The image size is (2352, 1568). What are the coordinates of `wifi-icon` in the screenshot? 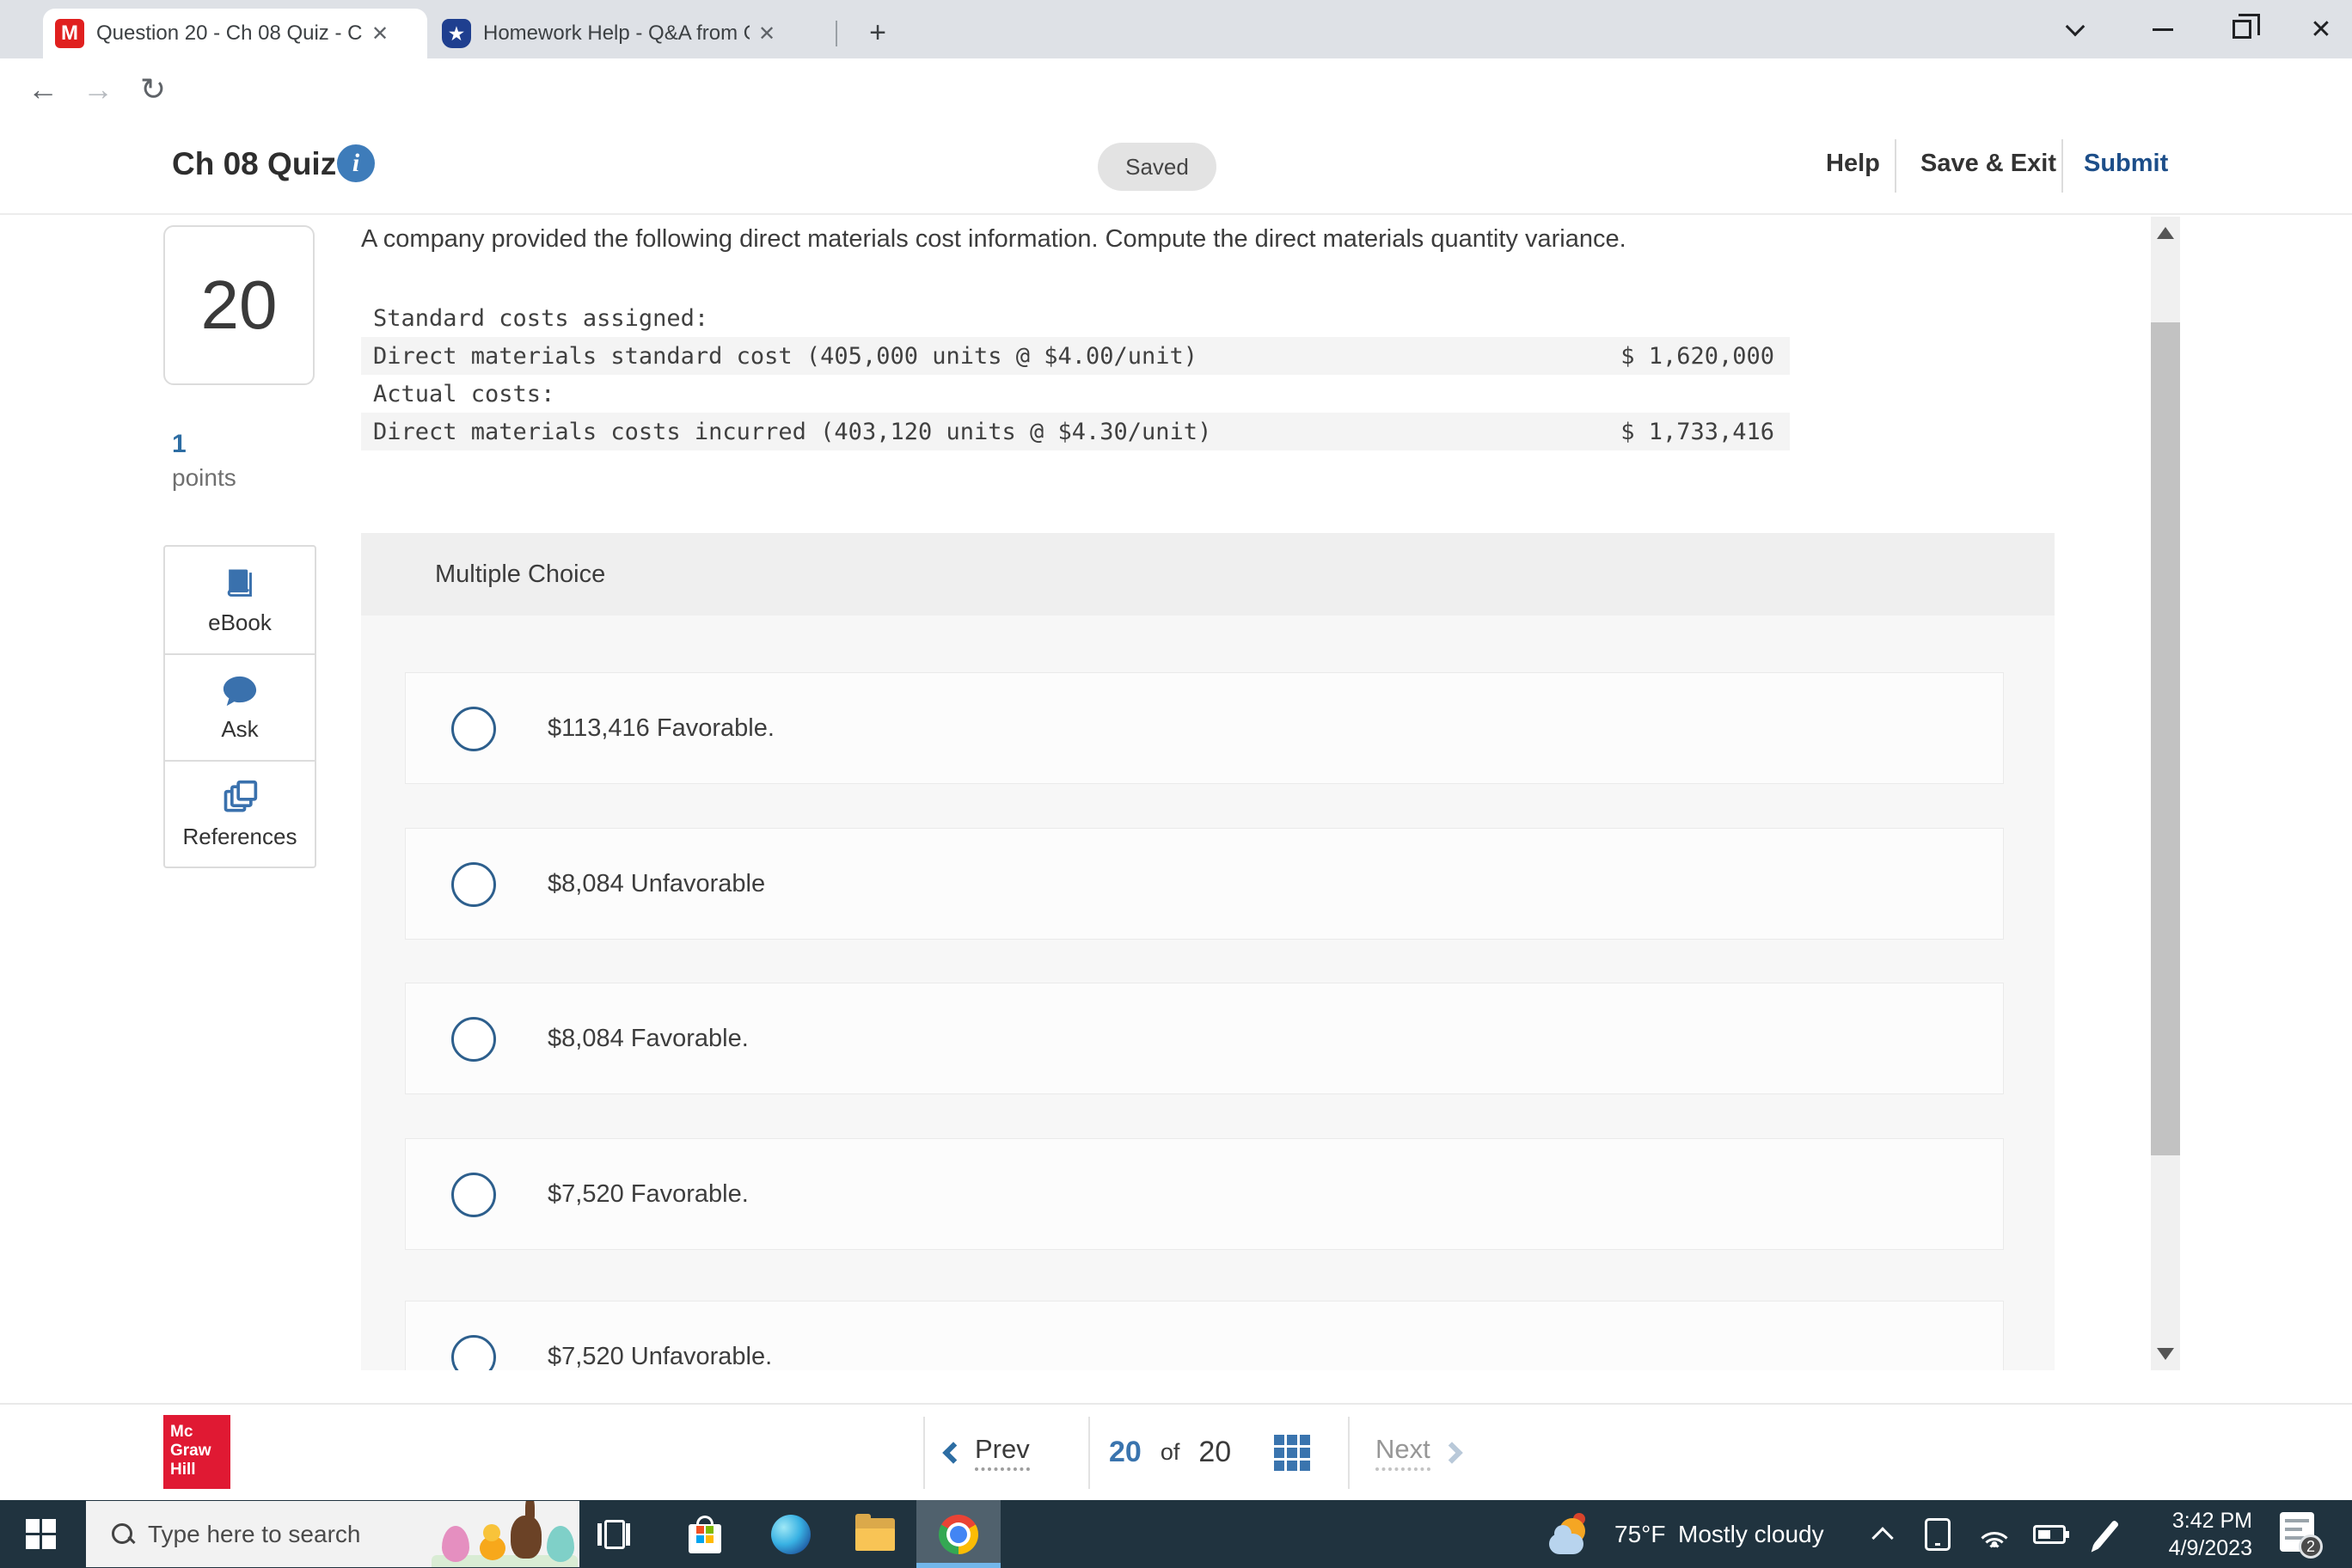 It's located at (1994, 1534).